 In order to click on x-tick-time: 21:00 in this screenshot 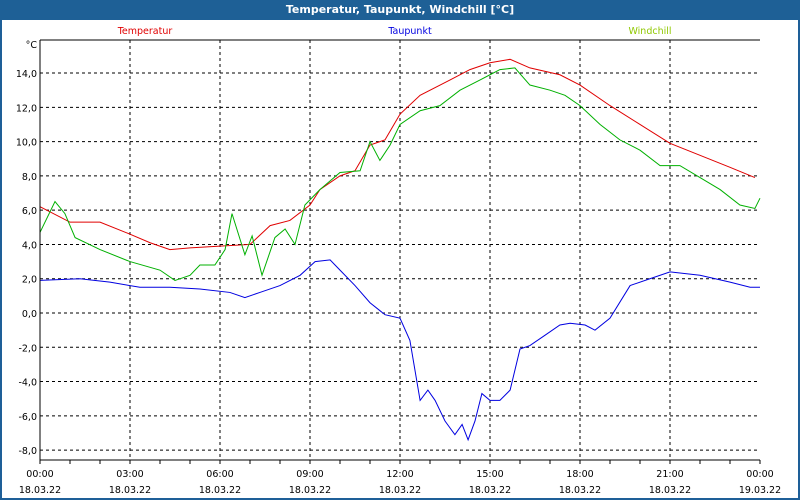, I will do `click(669, 474)`.